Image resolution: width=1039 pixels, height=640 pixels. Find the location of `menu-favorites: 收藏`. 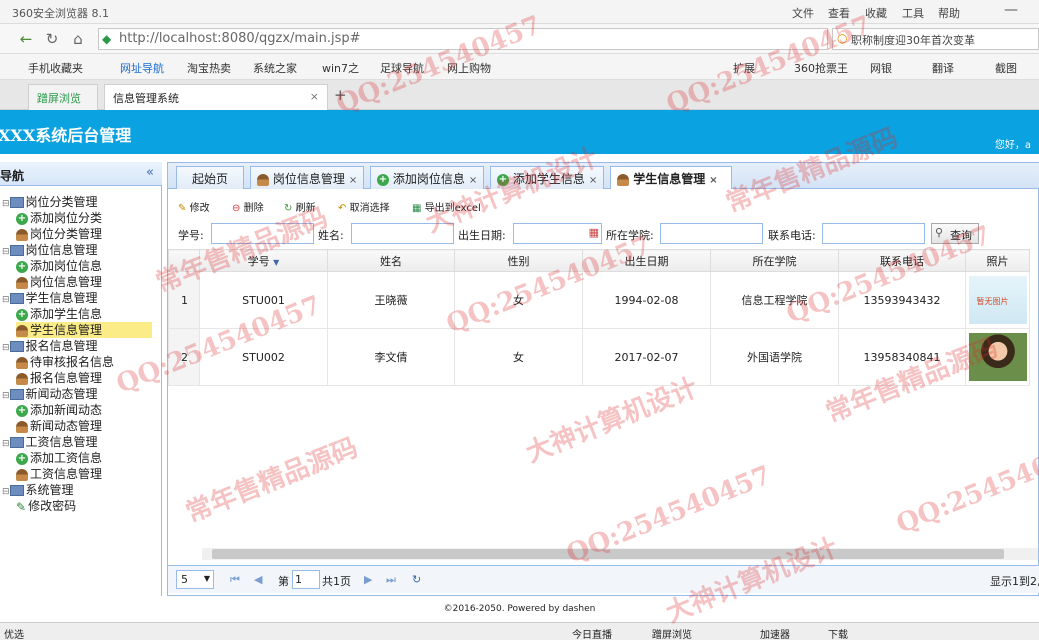

menu-favorites: 收藏 is located at coordinates (876, 13).